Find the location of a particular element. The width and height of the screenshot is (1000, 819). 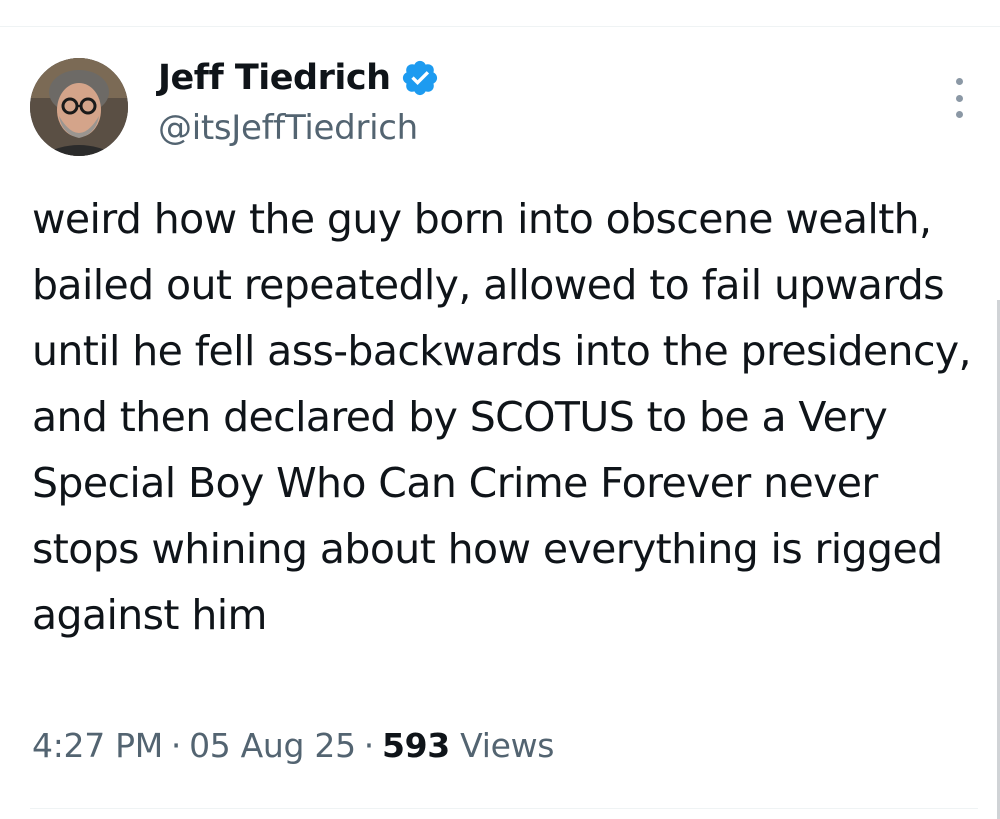

more-options-button is located at coordinates (959, 98).